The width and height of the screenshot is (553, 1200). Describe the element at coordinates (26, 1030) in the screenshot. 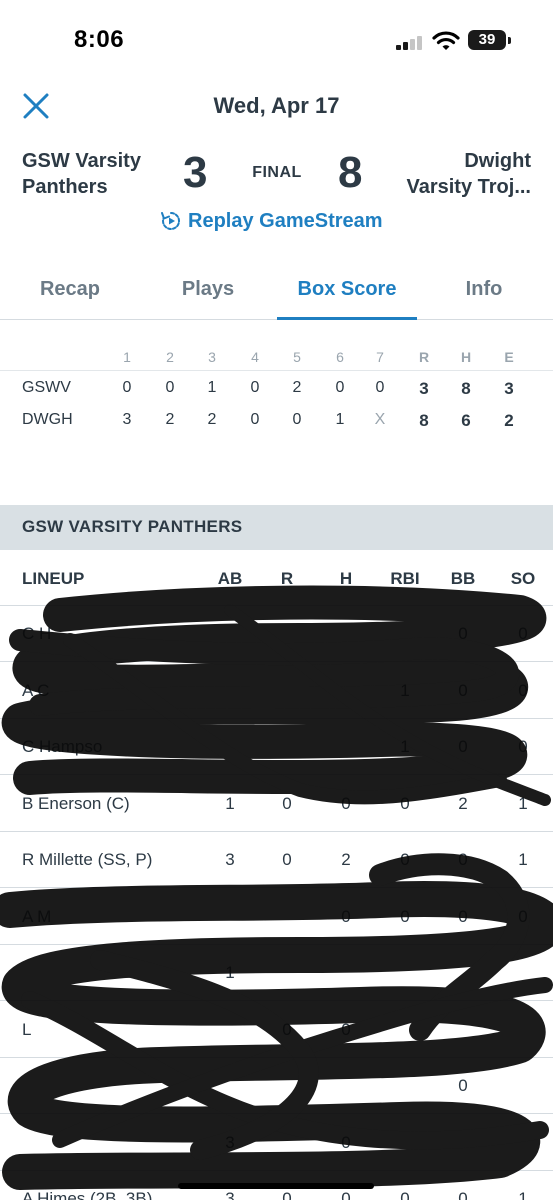

I see `player-name: L` at that location.